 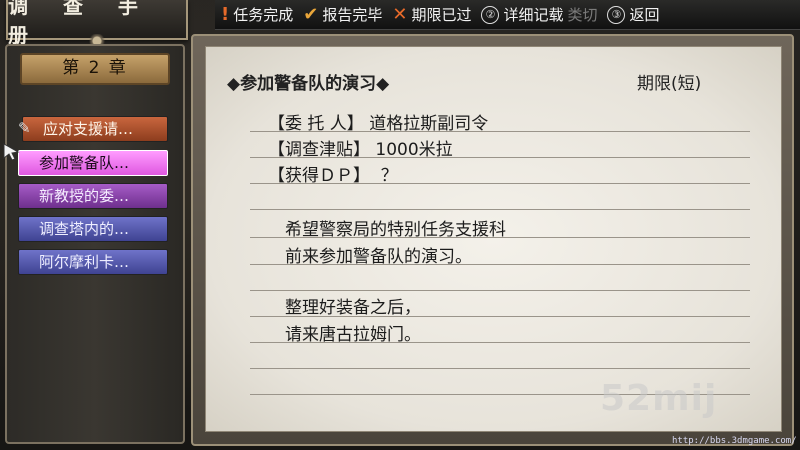 I want to click on deadline-label: 期限(短), so click(x=669, y=84).